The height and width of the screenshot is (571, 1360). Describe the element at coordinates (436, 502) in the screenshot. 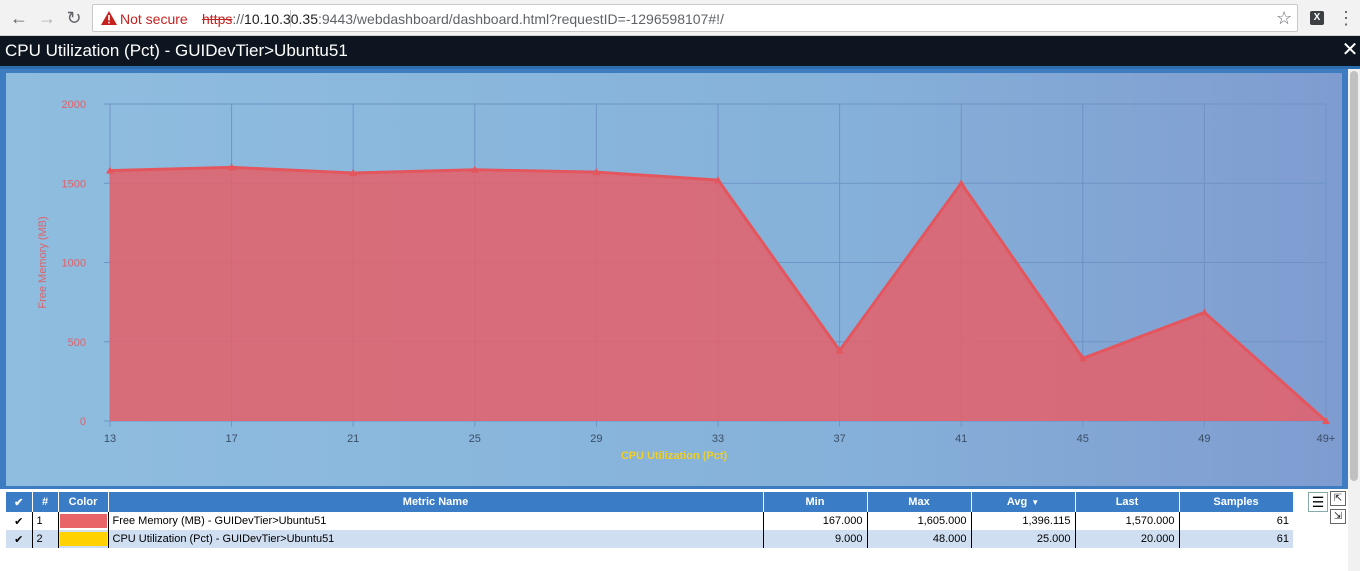

I see `col-header-metric-name: Metric Name` at that location.